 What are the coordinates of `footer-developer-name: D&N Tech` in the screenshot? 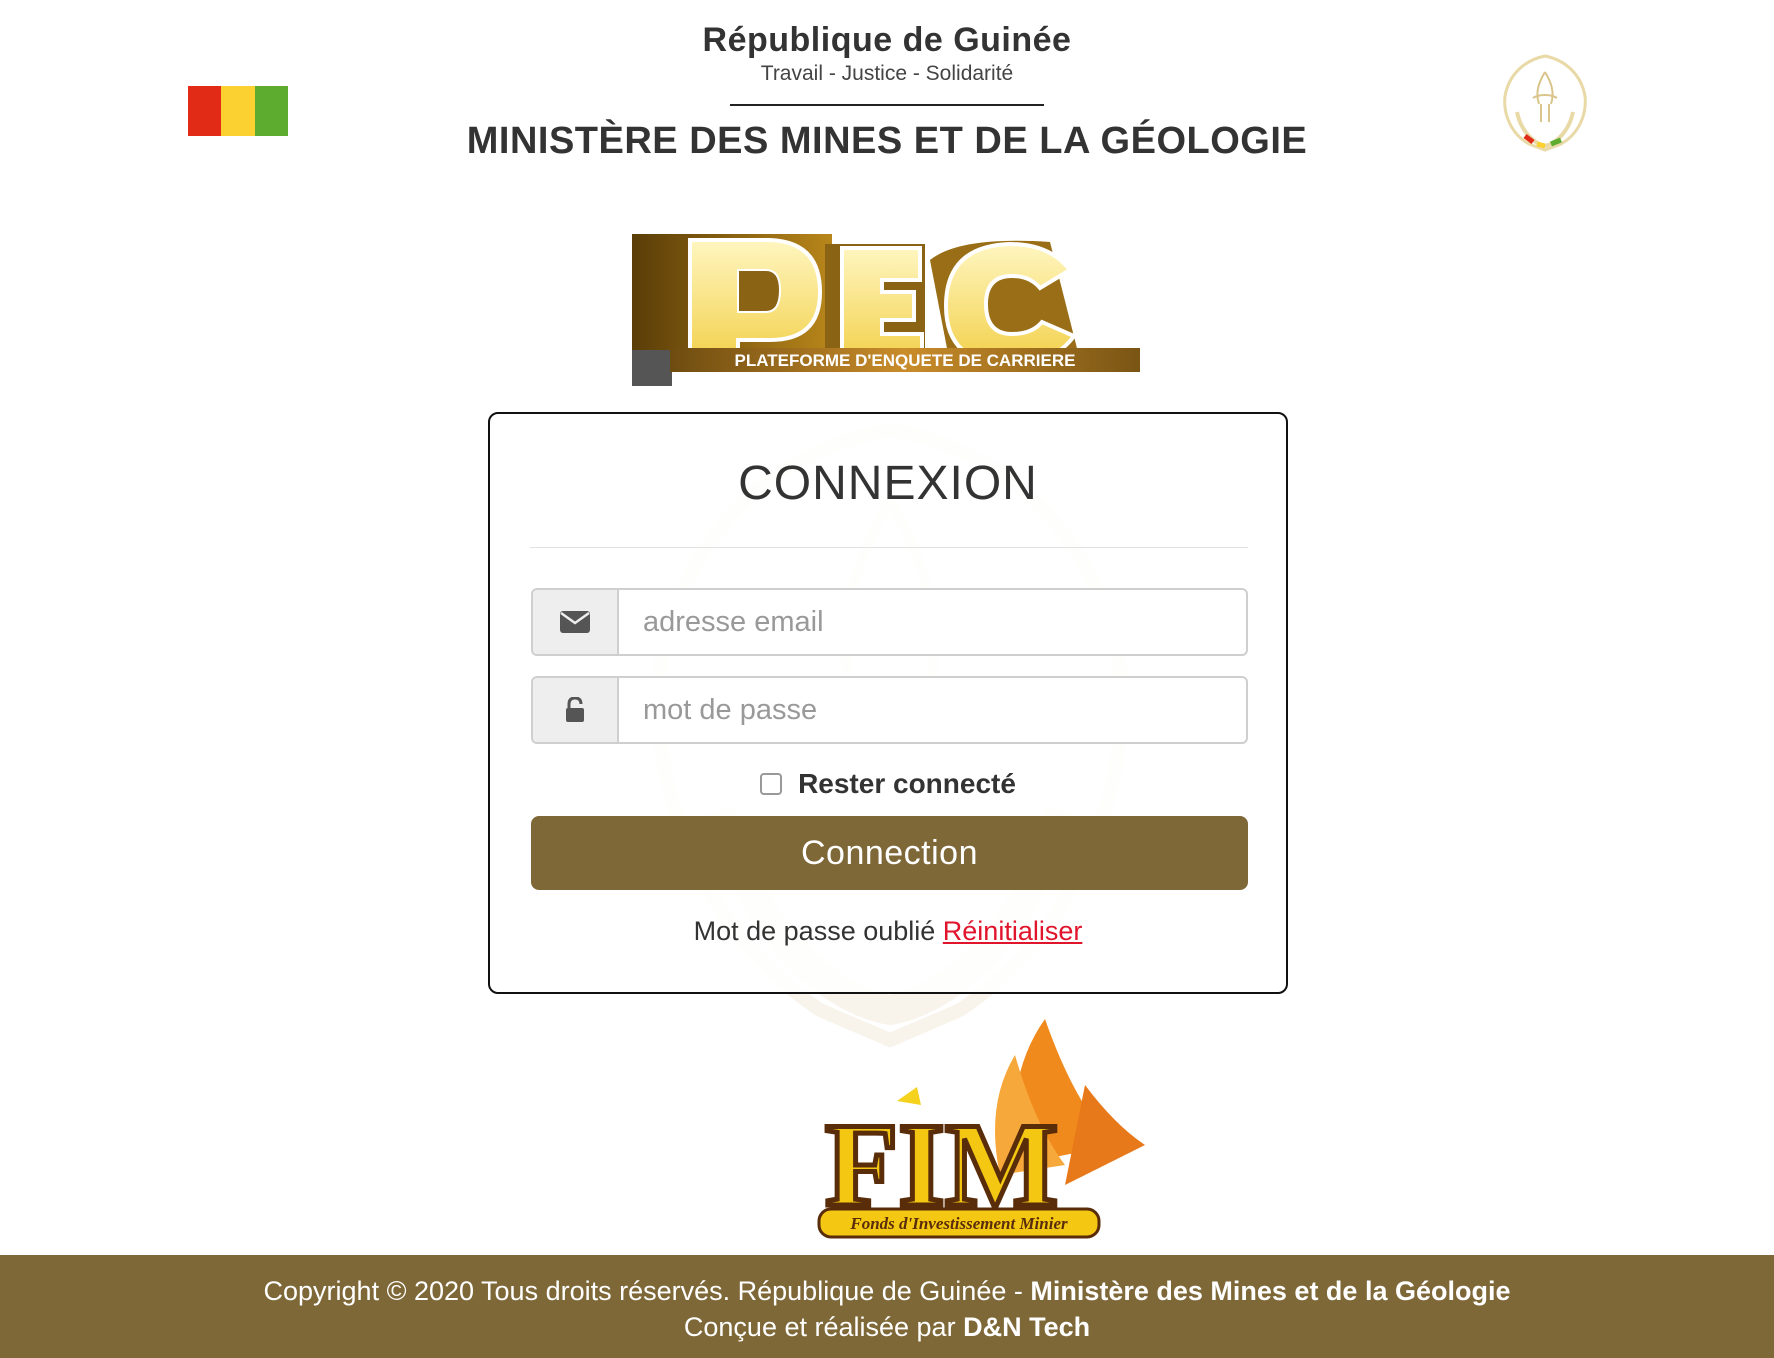 It's located at (1027, 1327).